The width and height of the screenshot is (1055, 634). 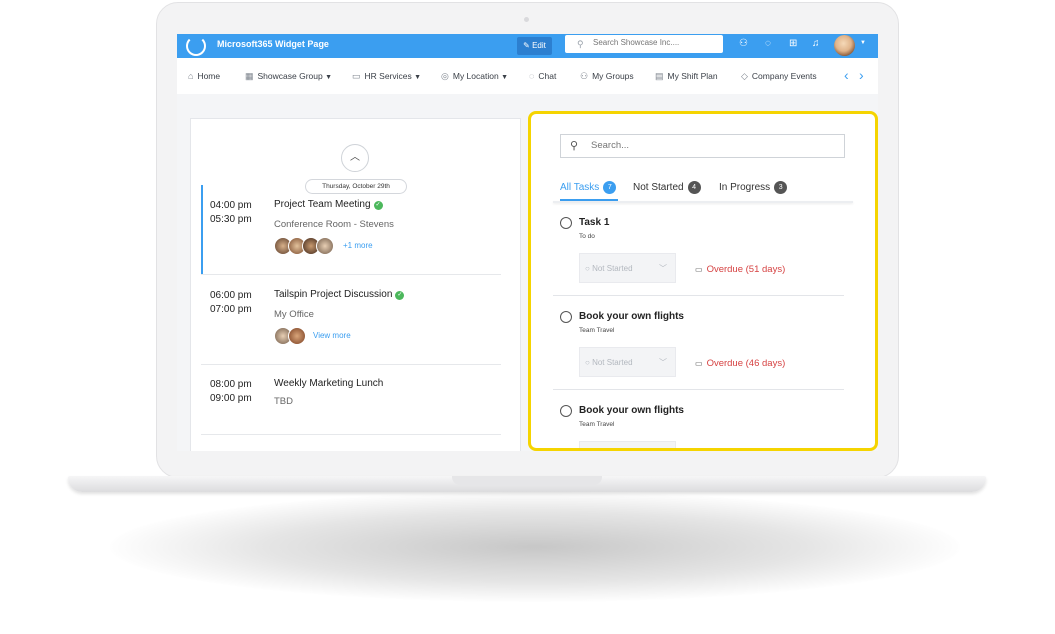 I want to click on user-avatar, so click(x=844, y=45).